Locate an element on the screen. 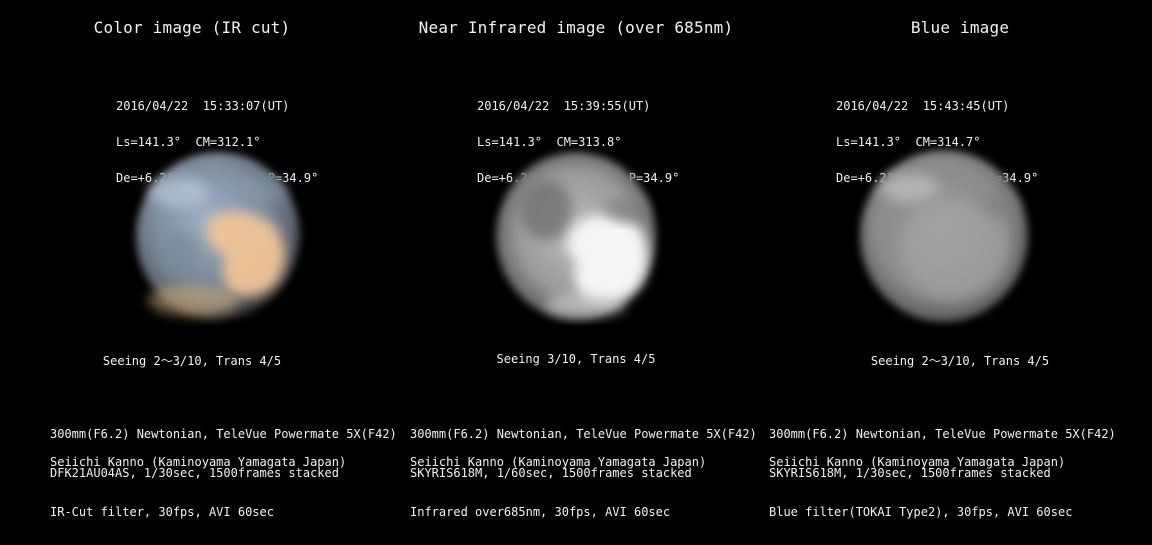  mars-infrared-image is located at coordinates (576, 235).